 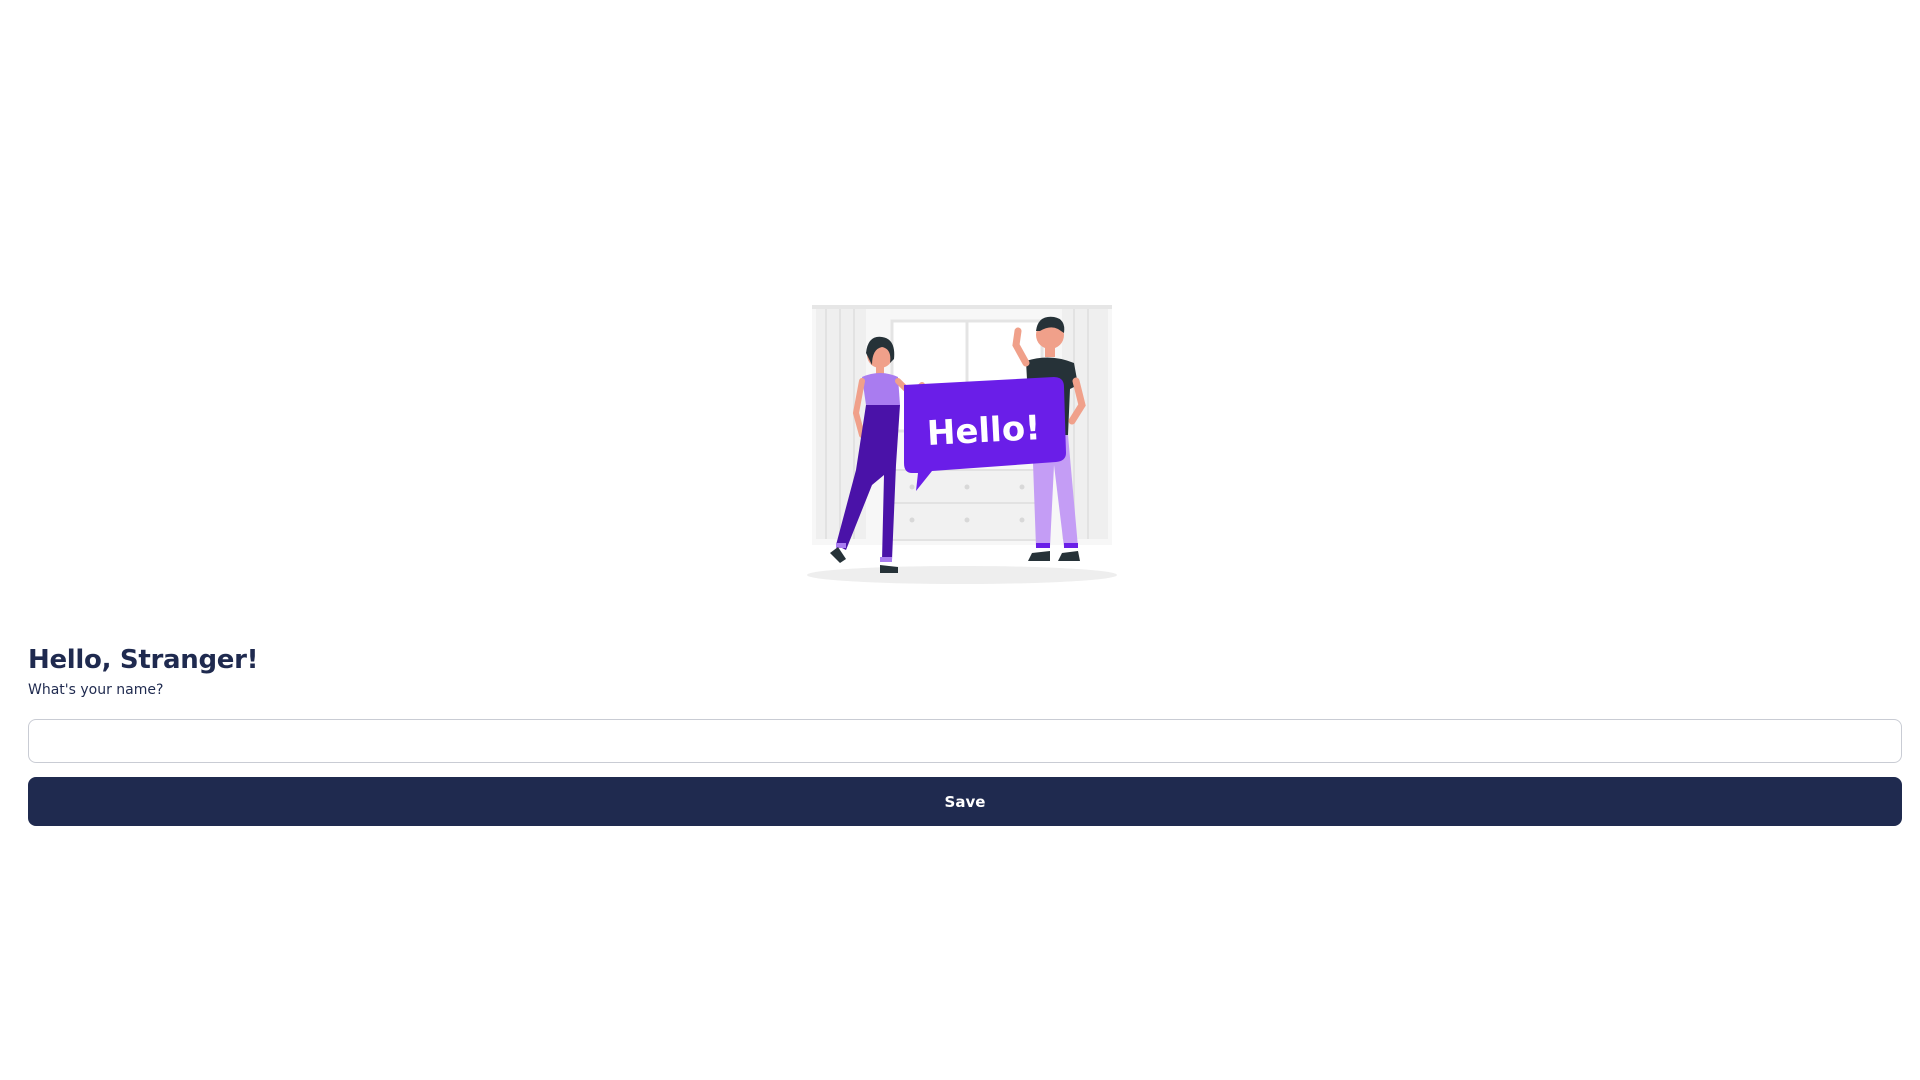 What do you see at coordinates (96, 690) in the screenshot?
I see `name-prompt-label: What's your name?` at bounding box center [96, 690].